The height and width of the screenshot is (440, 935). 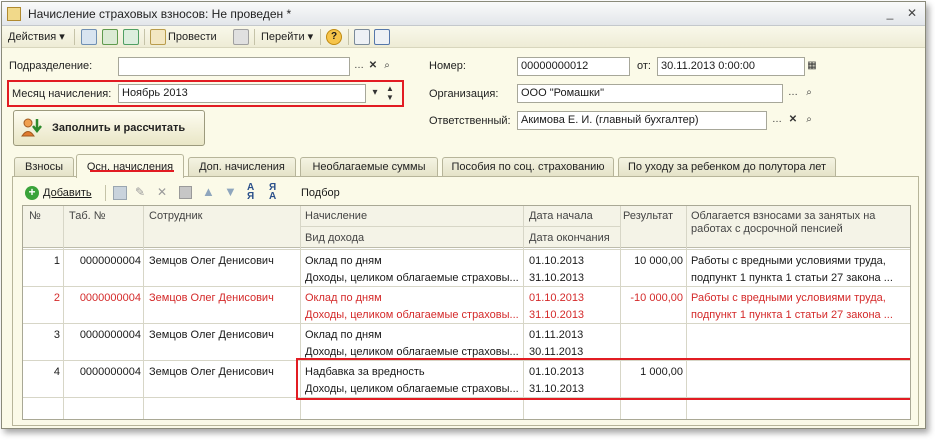 I want to click on tab-childcare: По уходу за ребенком до полутора лет, so click(x=727, y=167).